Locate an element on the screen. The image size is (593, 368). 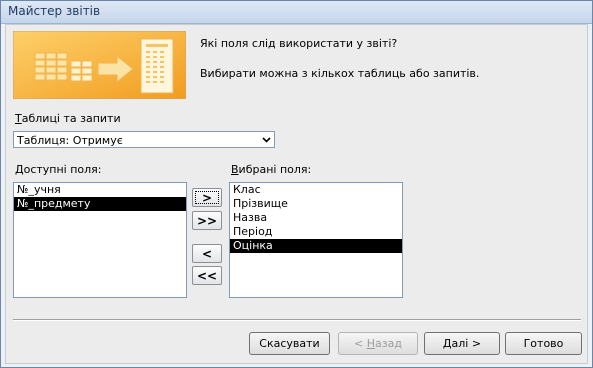
finish-button: Готово is located at coordinates (543, 343).